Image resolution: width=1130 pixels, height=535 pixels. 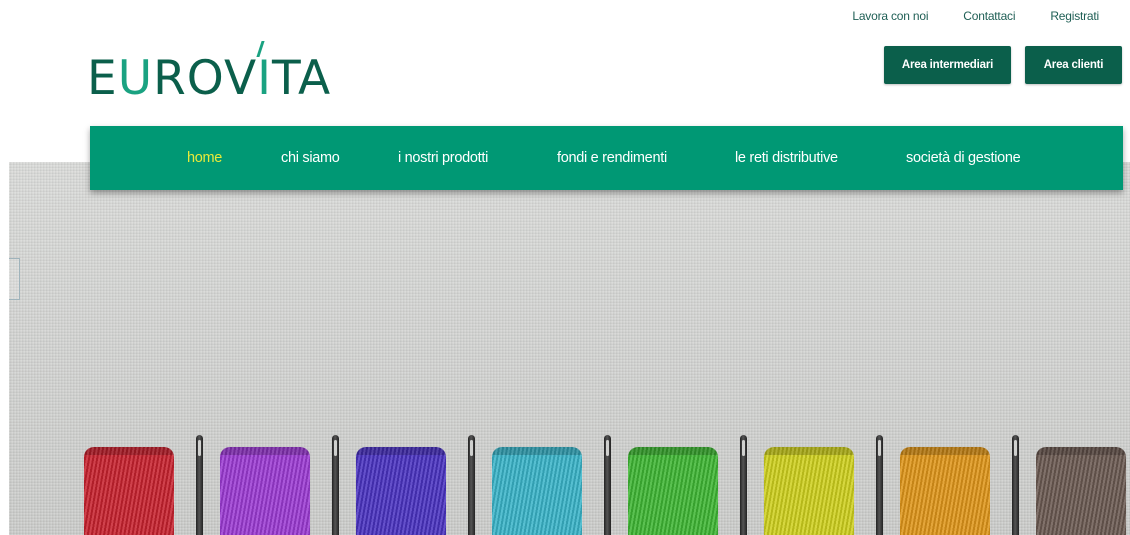 What do you see at coordinates (947, 65) in the screenshot?
I see `area-intermediari-button: Area intermediari` at bounding box center [947, 65].